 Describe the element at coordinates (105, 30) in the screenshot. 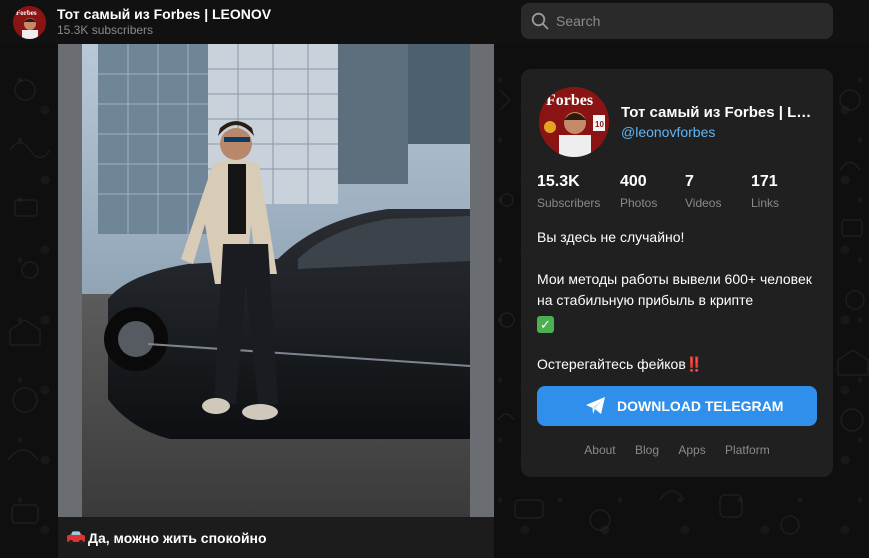

I see `subscriber-count: 15.3K subscribers` at that location.